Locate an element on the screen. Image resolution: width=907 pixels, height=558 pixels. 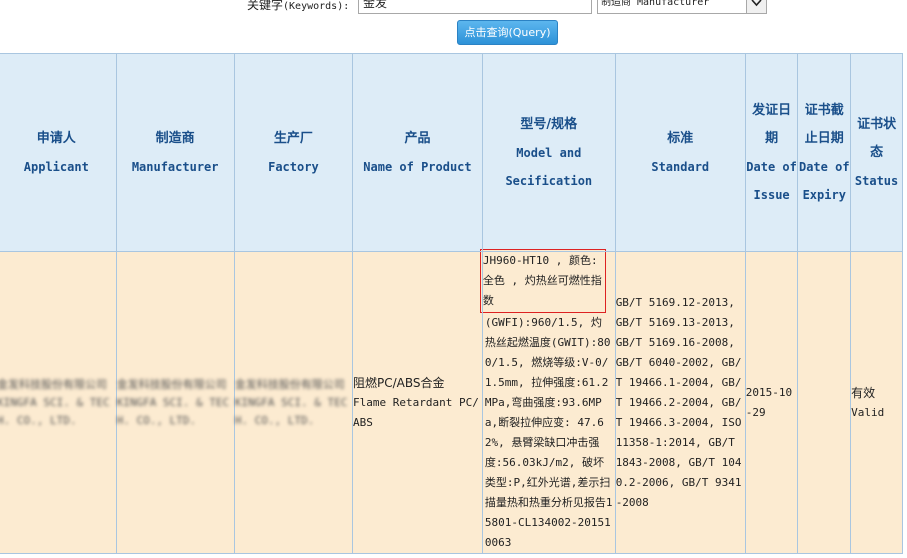
header-label-en: Date of Expiry is located at coordinates (824, 180).